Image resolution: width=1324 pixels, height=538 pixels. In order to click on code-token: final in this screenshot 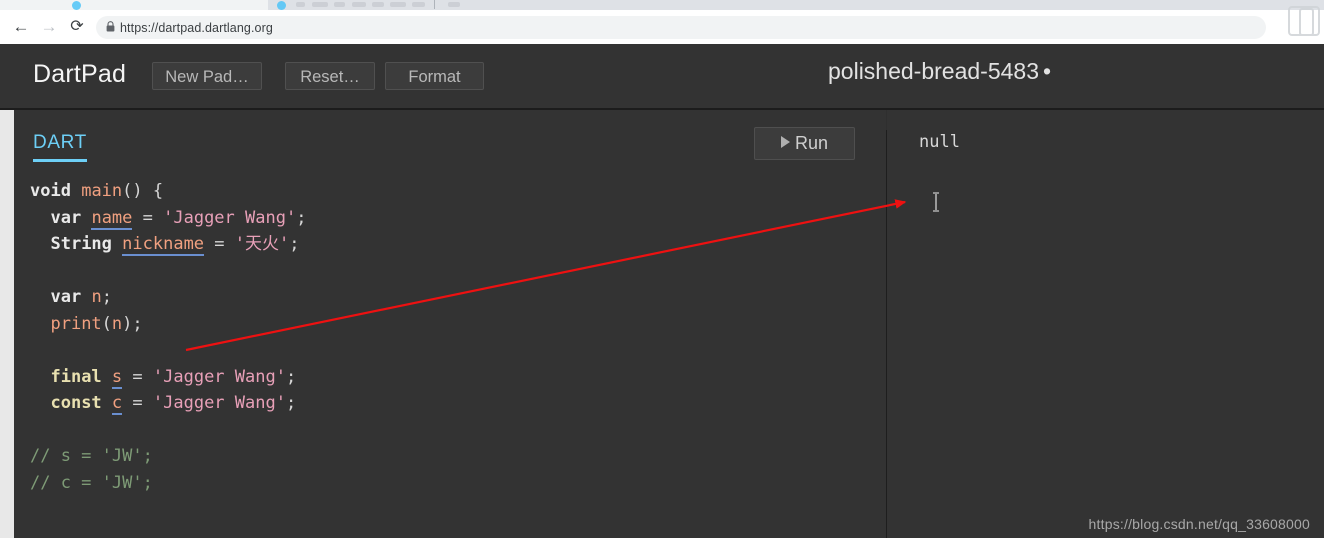, I will do `click(76, 376)`.